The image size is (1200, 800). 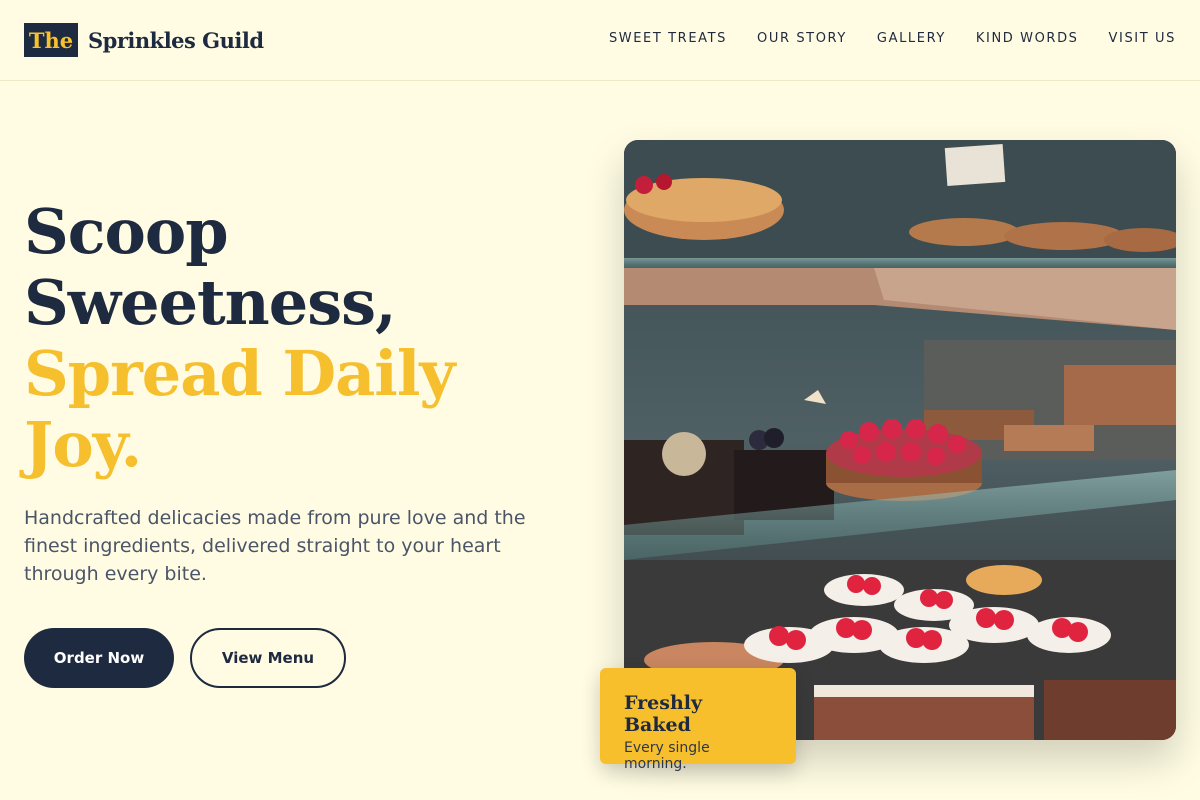 I want to click on order-now-button: Order Now, so click(x=99, y=658).